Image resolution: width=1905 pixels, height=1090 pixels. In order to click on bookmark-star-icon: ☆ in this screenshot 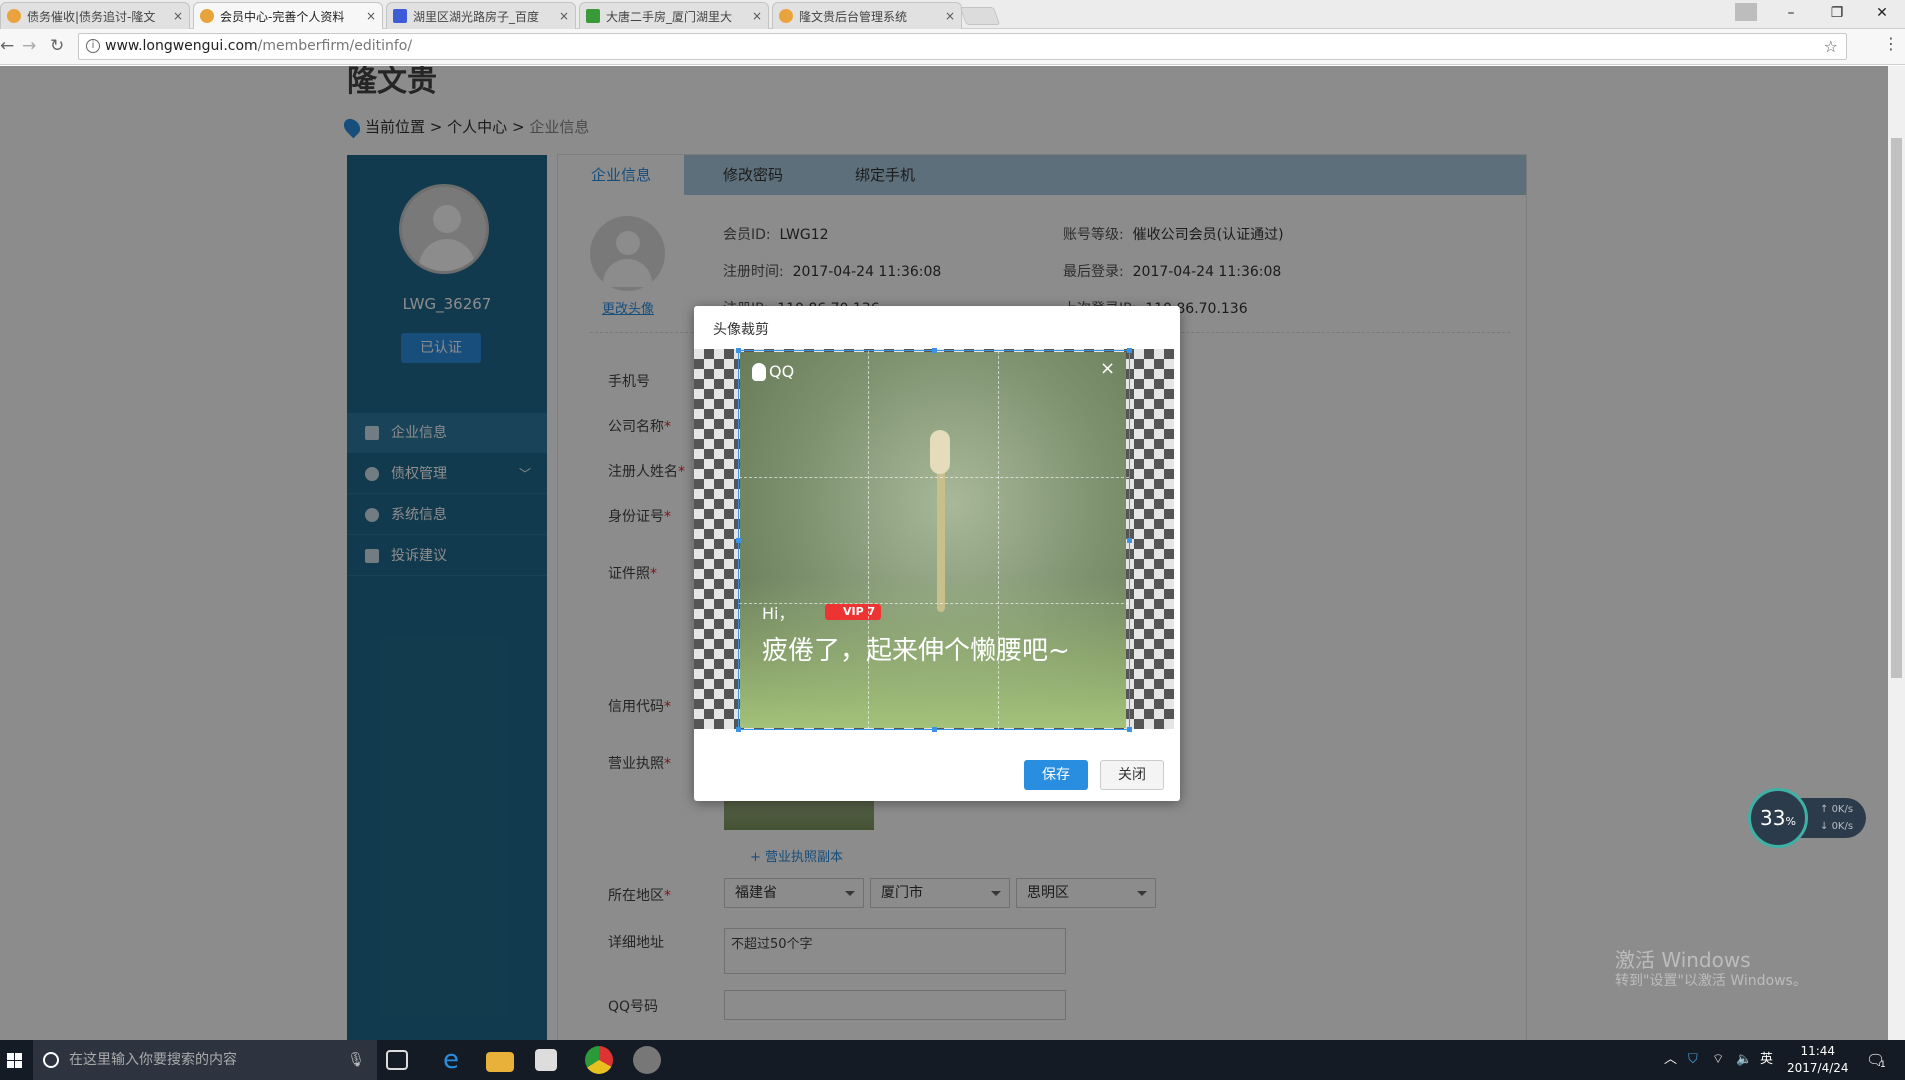, I will do `click(1831, 46)`.